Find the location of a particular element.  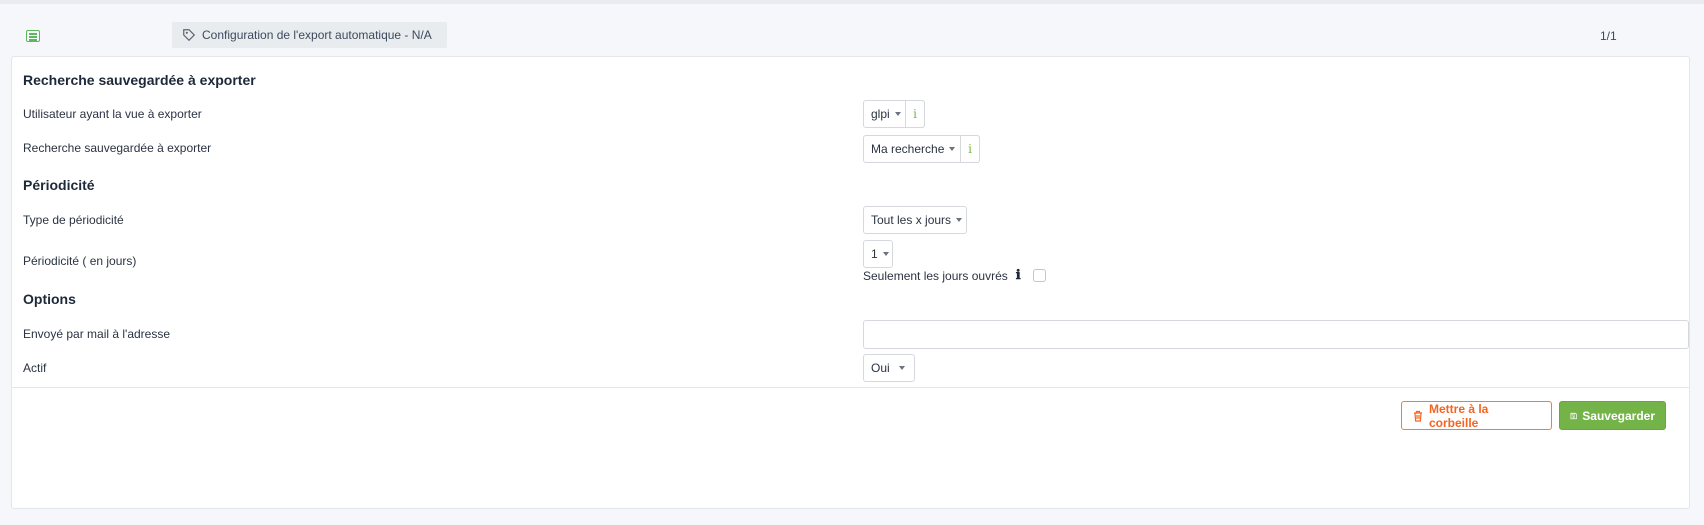

save-button-label: Sauvegarder is located at coordinates (1618, 415).